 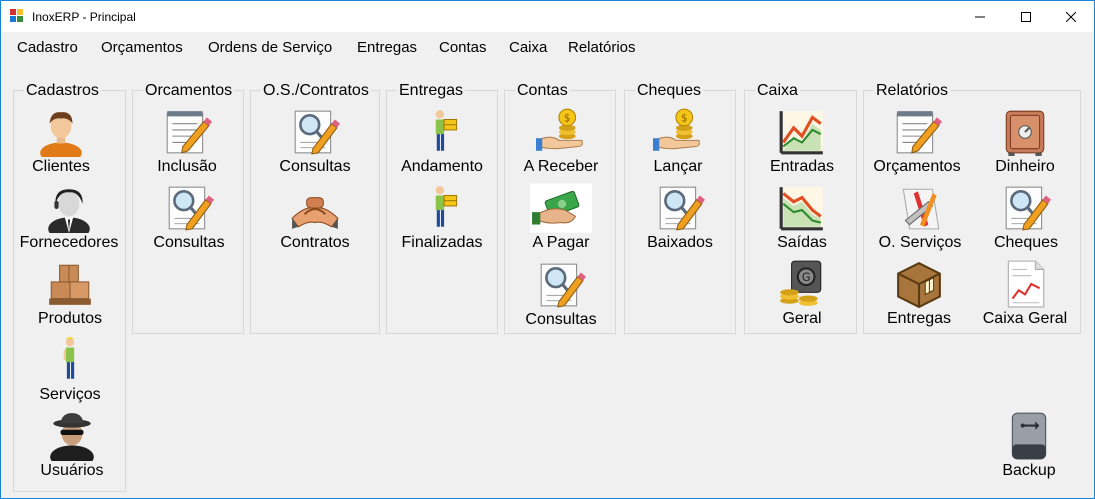 What do you see at coordinates (61, 132) in the screenshot?
I see `person-icon` at bounding box center [61, 132].